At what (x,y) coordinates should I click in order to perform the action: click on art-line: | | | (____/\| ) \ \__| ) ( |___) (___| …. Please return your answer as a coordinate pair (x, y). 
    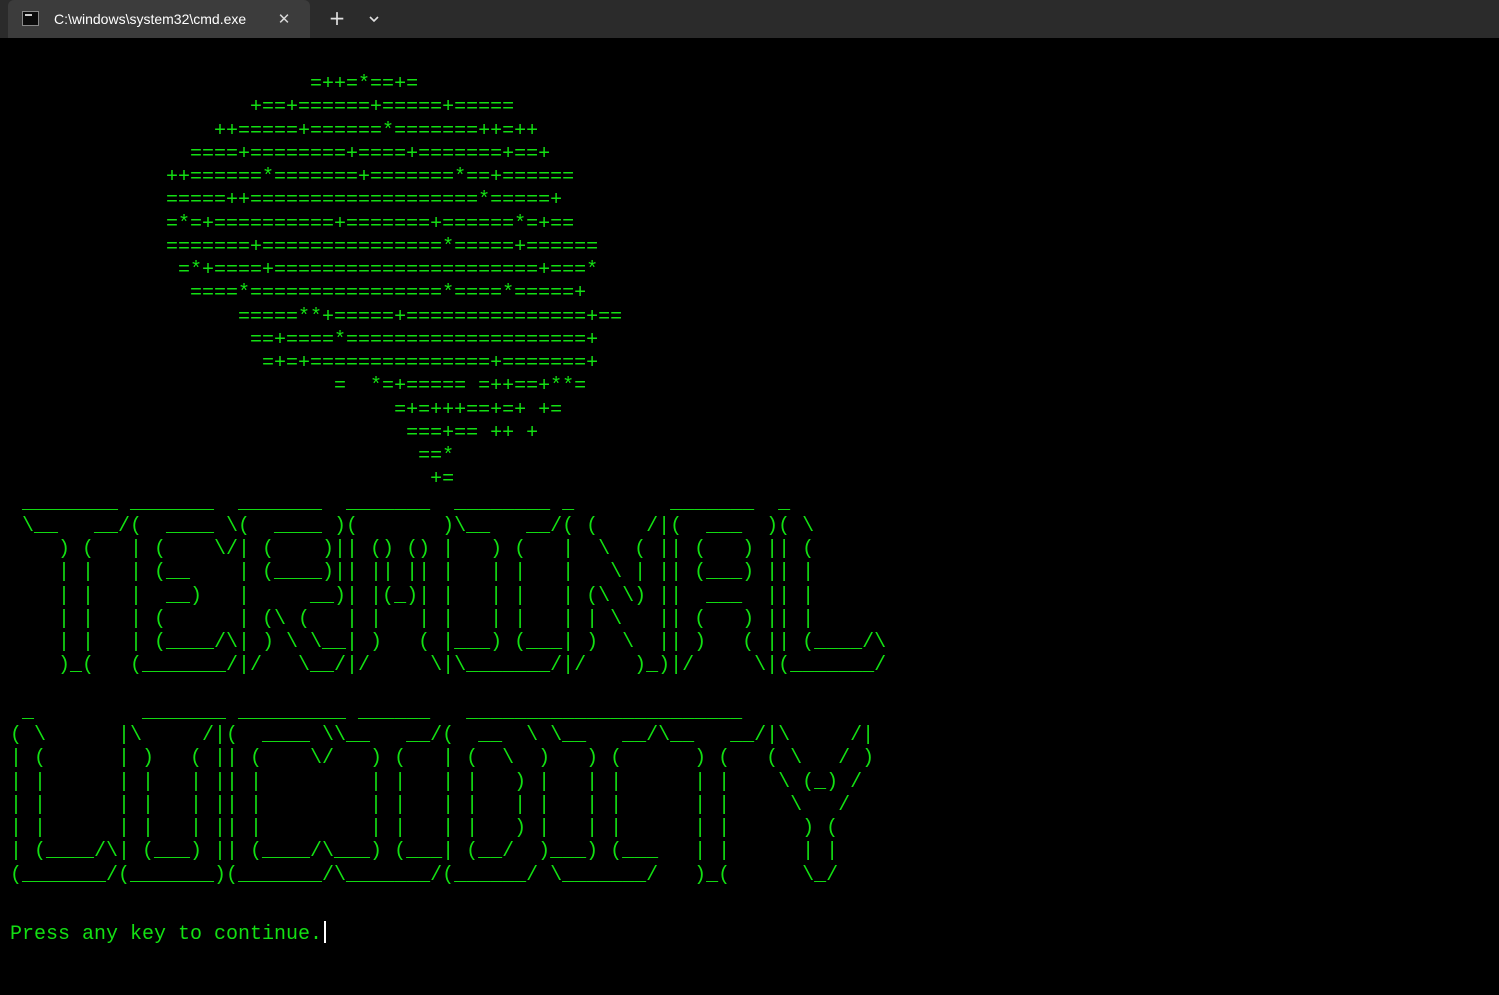
    Looking at the image, I should click on (448, 642).